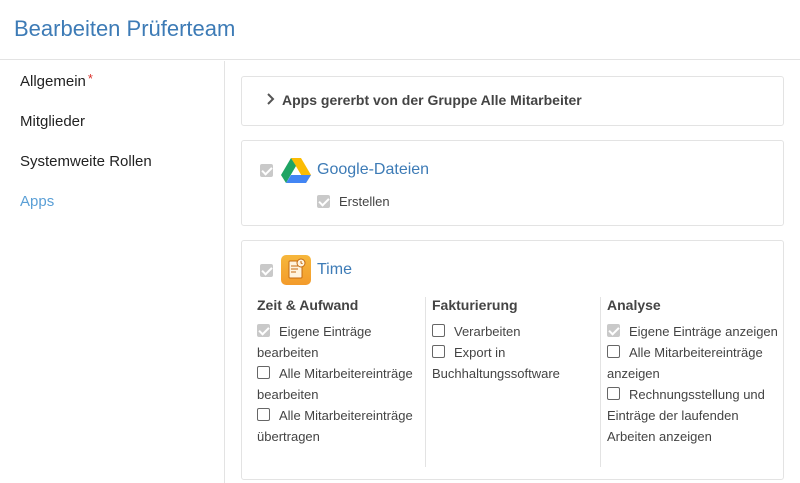 The image size is (800, 483). What do you see at coordinates (373, 169) in the screenshot?
I see `google-app-name: Google-Dateien` at bounding box center [373, 169].